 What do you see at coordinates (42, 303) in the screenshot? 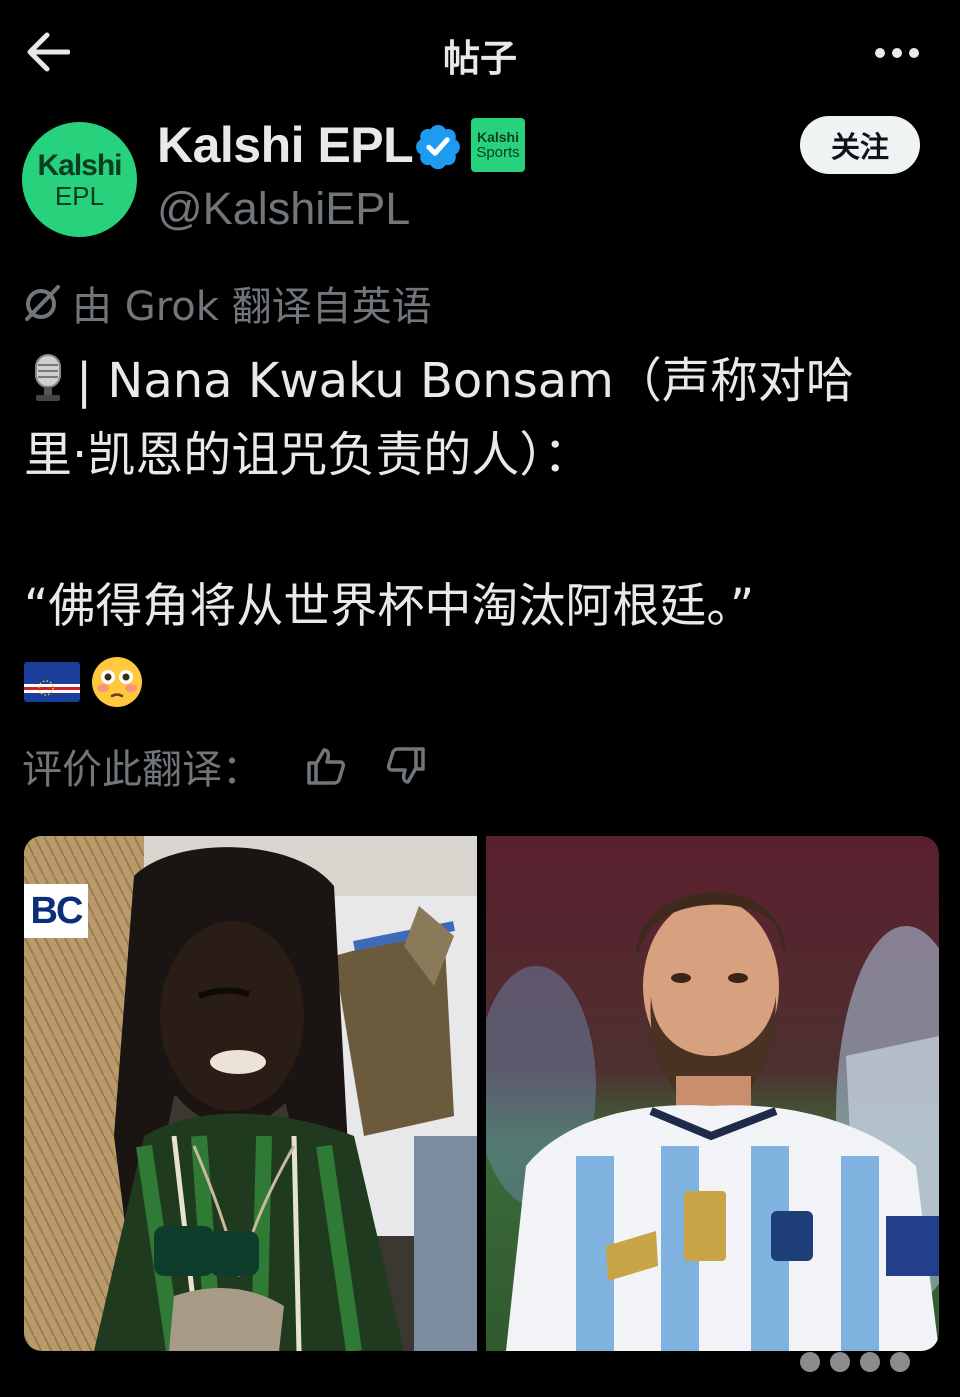
I see `grok-icon` at bounding box center [42, 303].